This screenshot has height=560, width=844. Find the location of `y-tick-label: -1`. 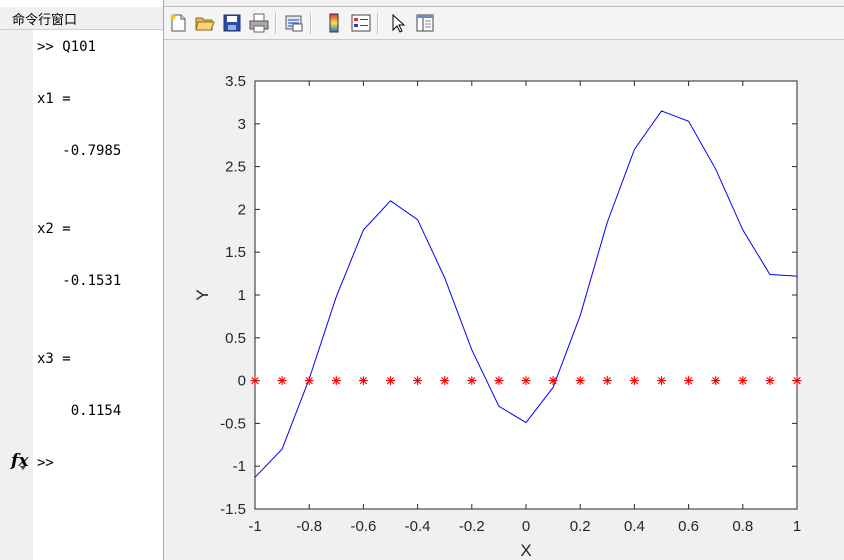

y-tick-label: -1 is located at coordinates (239, 466).